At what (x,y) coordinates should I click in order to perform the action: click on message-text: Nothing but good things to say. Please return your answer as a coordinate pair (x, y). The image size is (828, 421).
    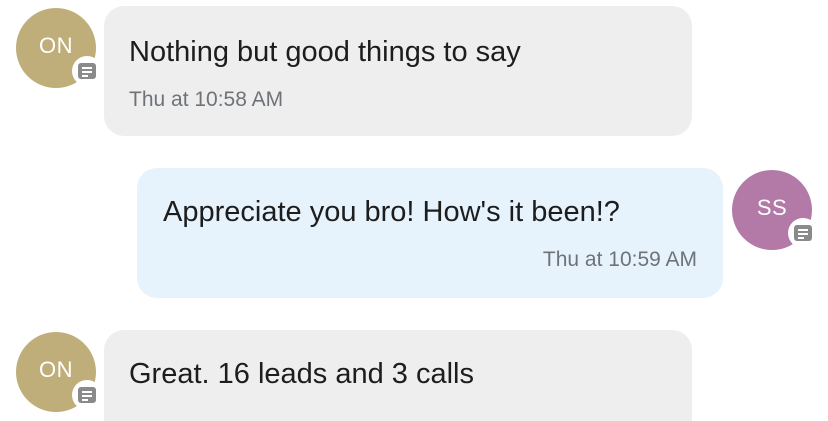
    Looking at the image, I should click on (325, 52).